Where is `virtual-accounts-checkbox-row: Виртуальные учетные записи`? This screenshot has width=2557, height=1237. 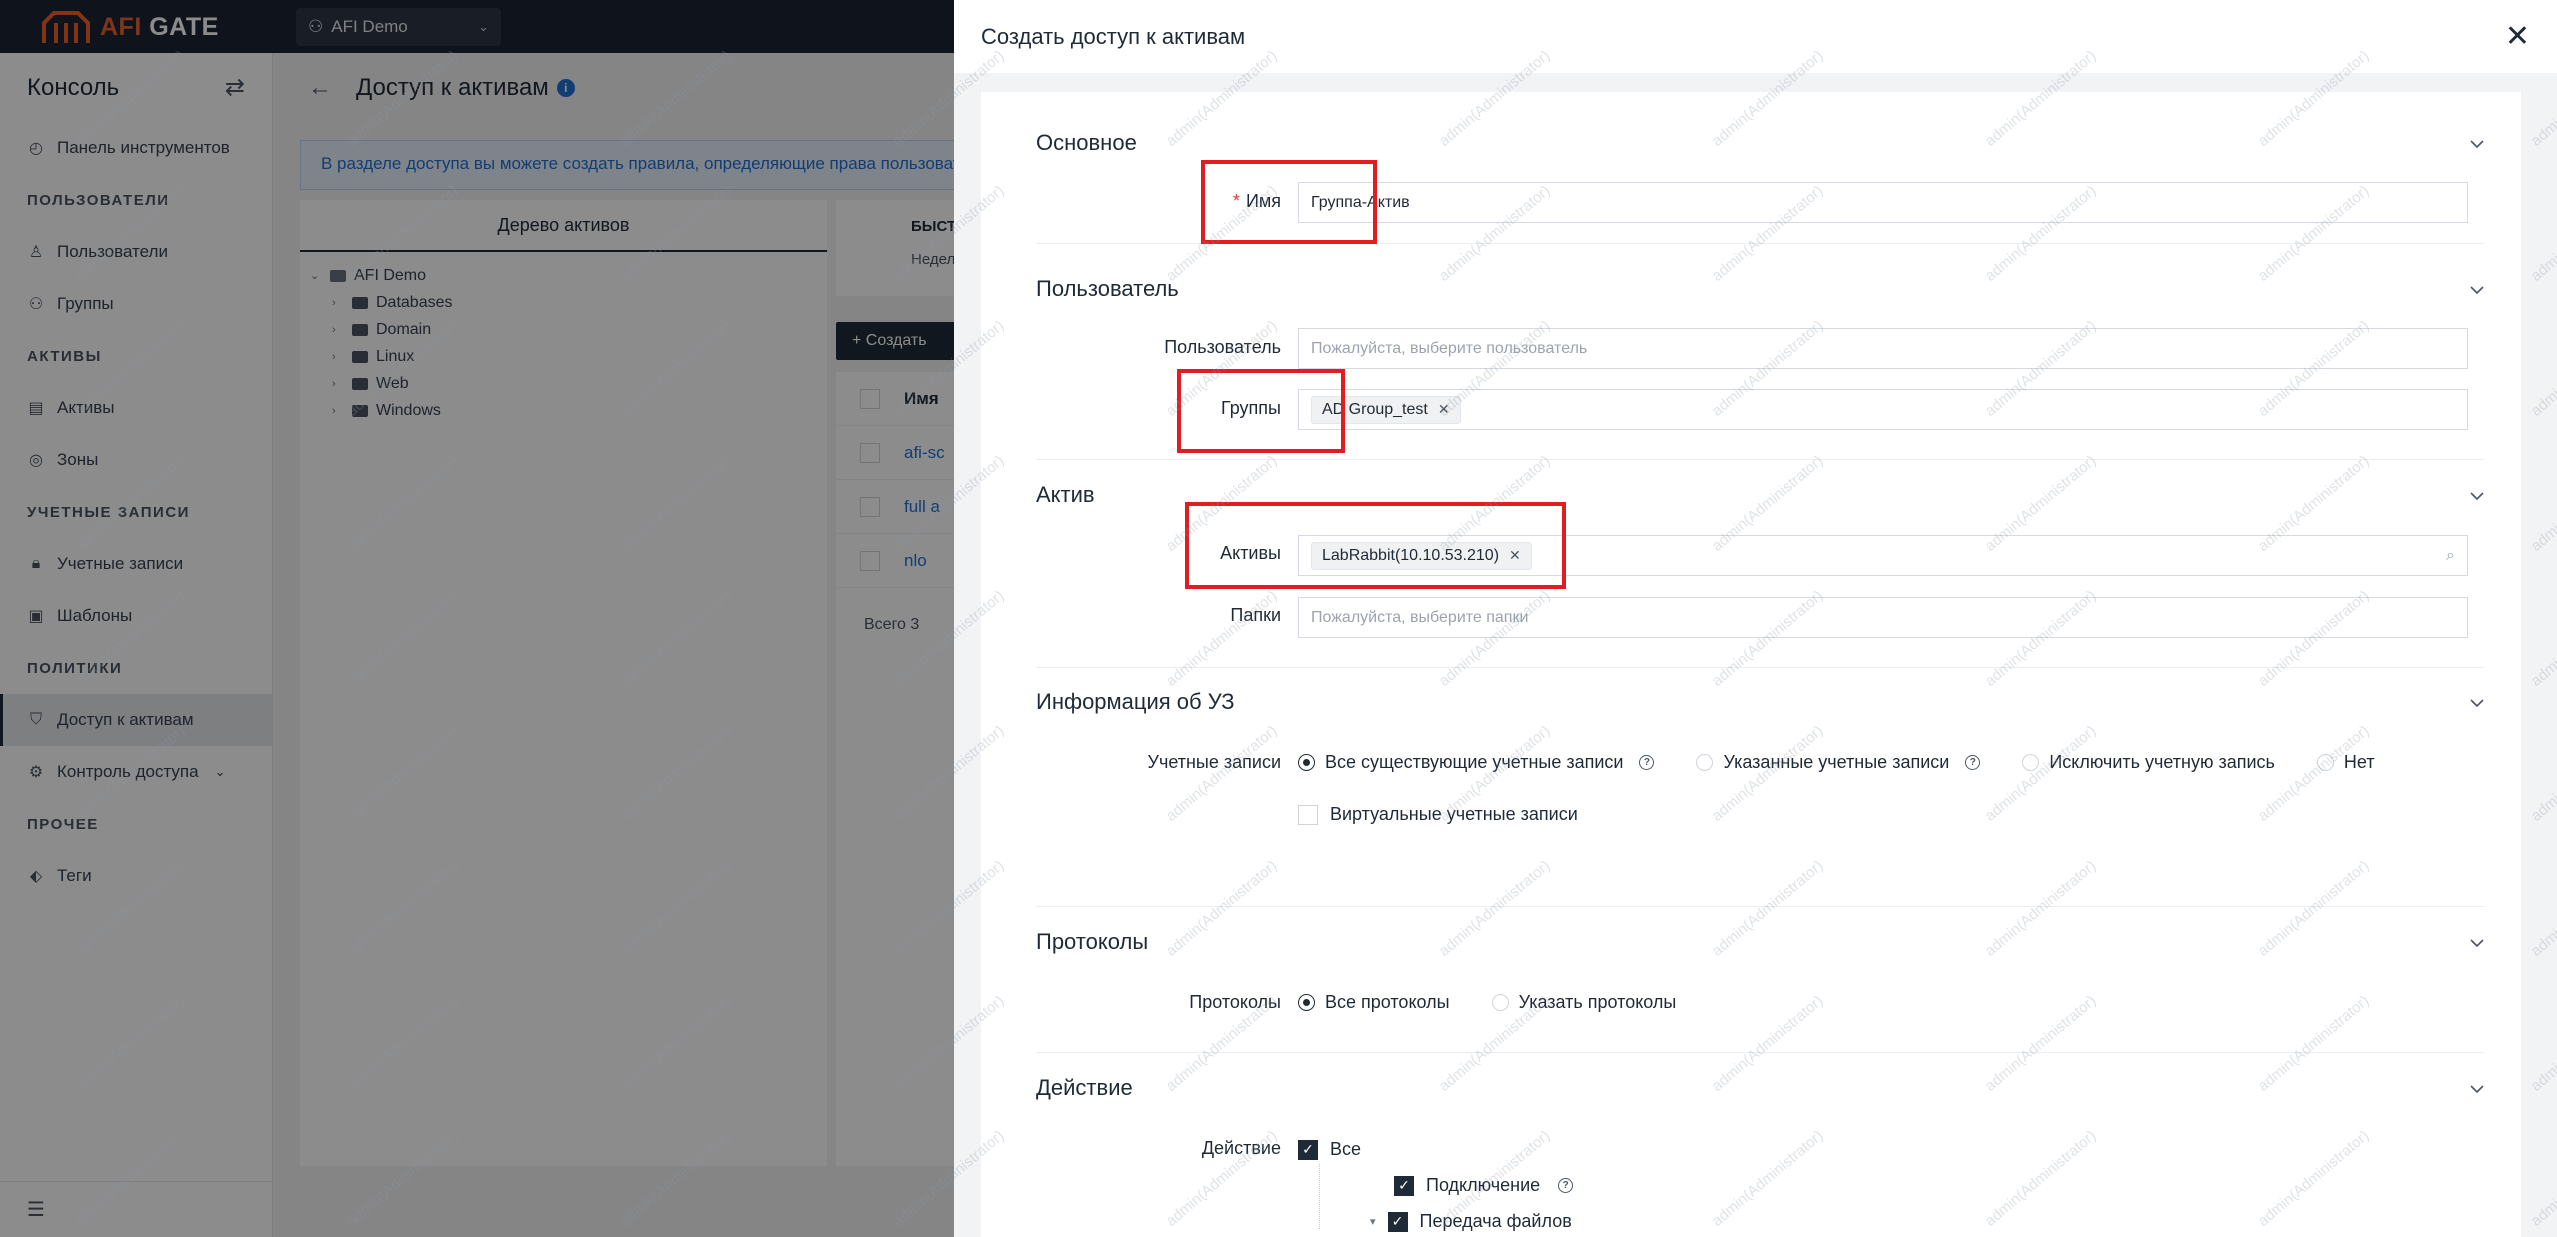
virtual-accounts-checkbox-row: Виртуальные учетные записи is located at coordinates (1438, 814).